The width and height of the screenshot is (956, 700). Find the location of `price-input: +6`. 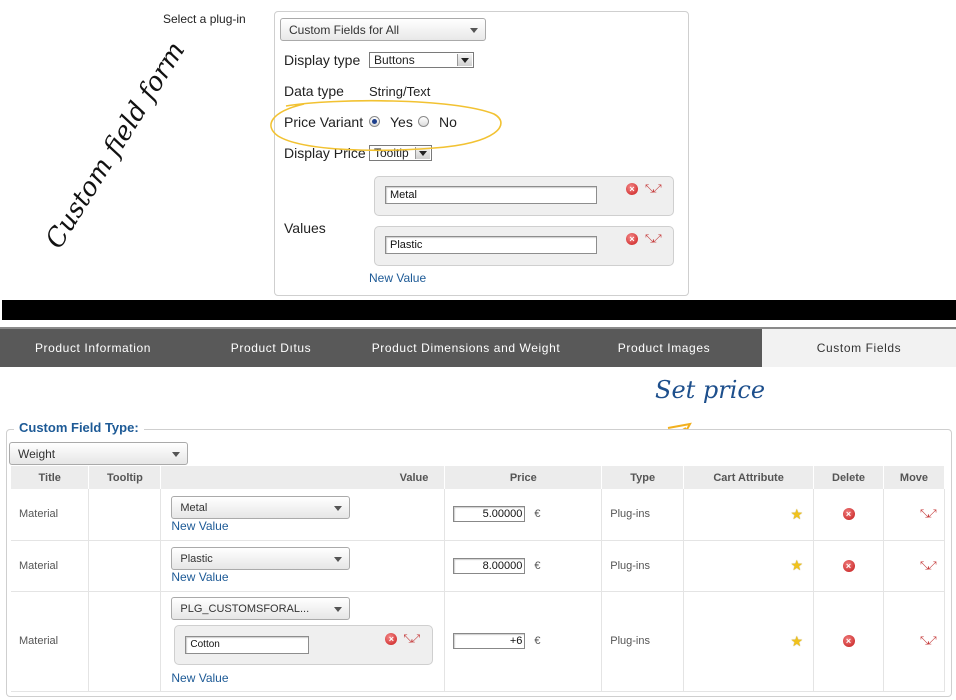

price-input: +6 is located at coordinates (489, 641).